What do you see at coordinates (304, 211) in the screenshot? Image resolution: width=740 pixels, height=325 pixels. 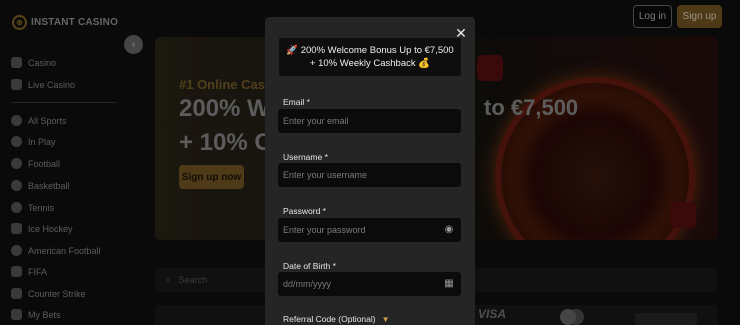 I see `password-label: Password *` at bounding box center [304, 211].